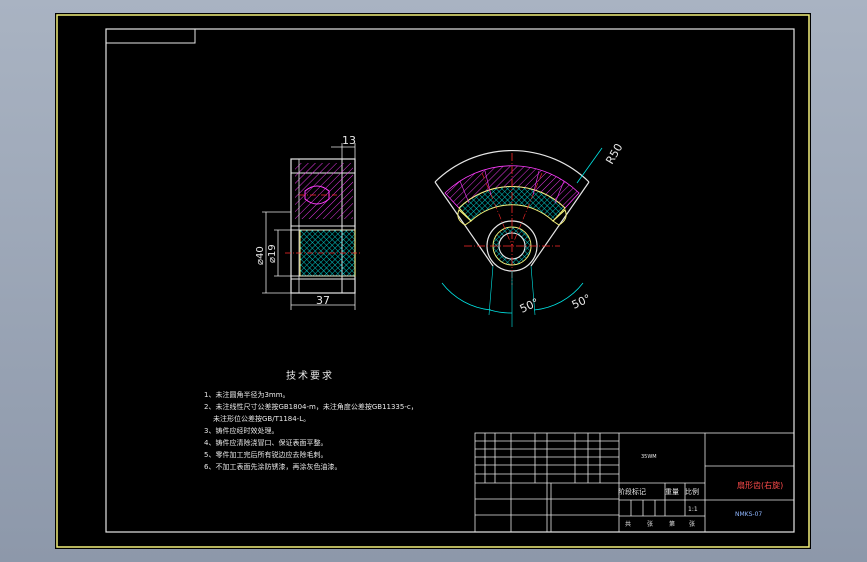 Image resolution: width=867 pixels, height=562 pixels. Describe the element at coordinates (272, 253) in the screenshot. I see `dim-inner-dia: ⌀19` at that location.